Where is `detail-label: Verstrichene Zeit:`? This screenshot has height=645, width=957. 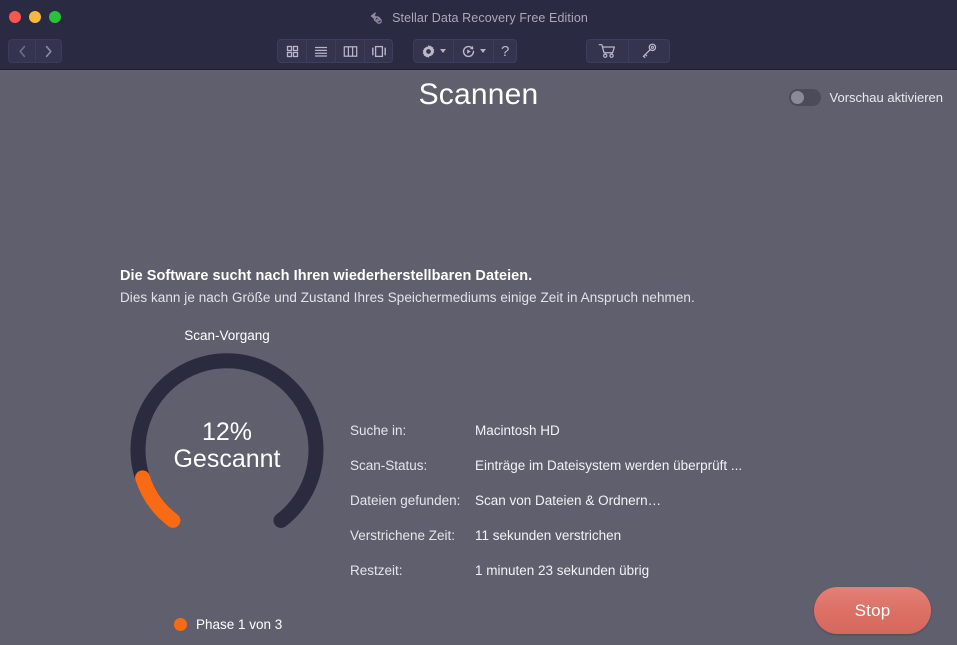
detail-label: Verstrichene Zeit: is located at coordinates (403, 535).